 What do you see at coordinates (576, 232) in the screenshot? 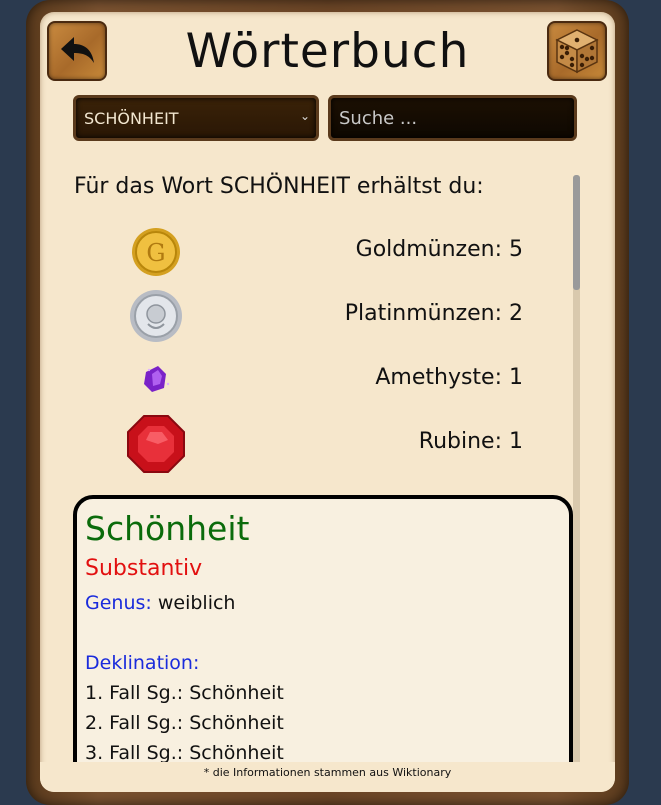
I see `scrollbar-thumb` at bounding box center [576, 232].